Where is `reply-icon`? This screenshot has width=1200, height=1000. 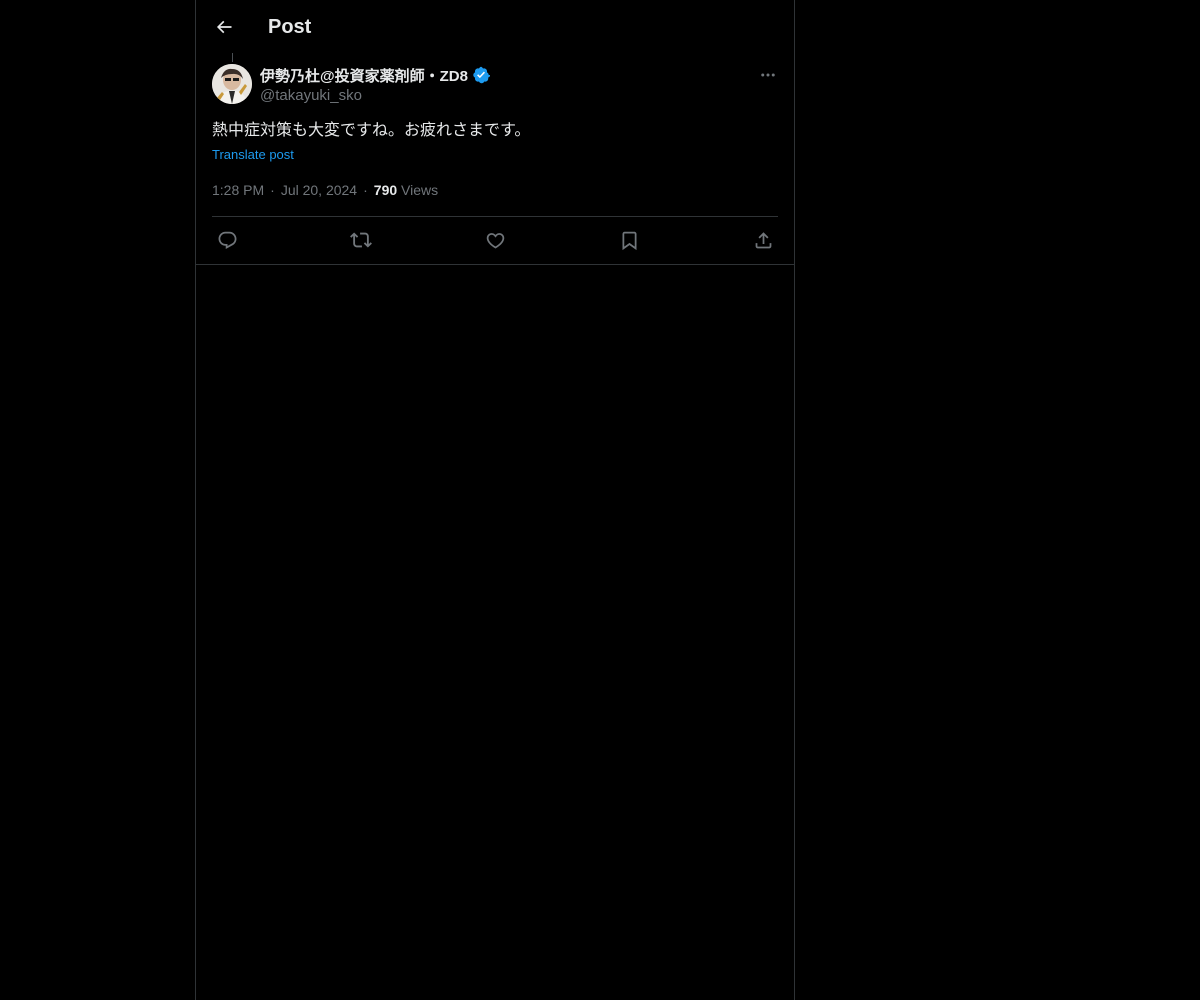 reply-icon is located at coordinates (227, 240).